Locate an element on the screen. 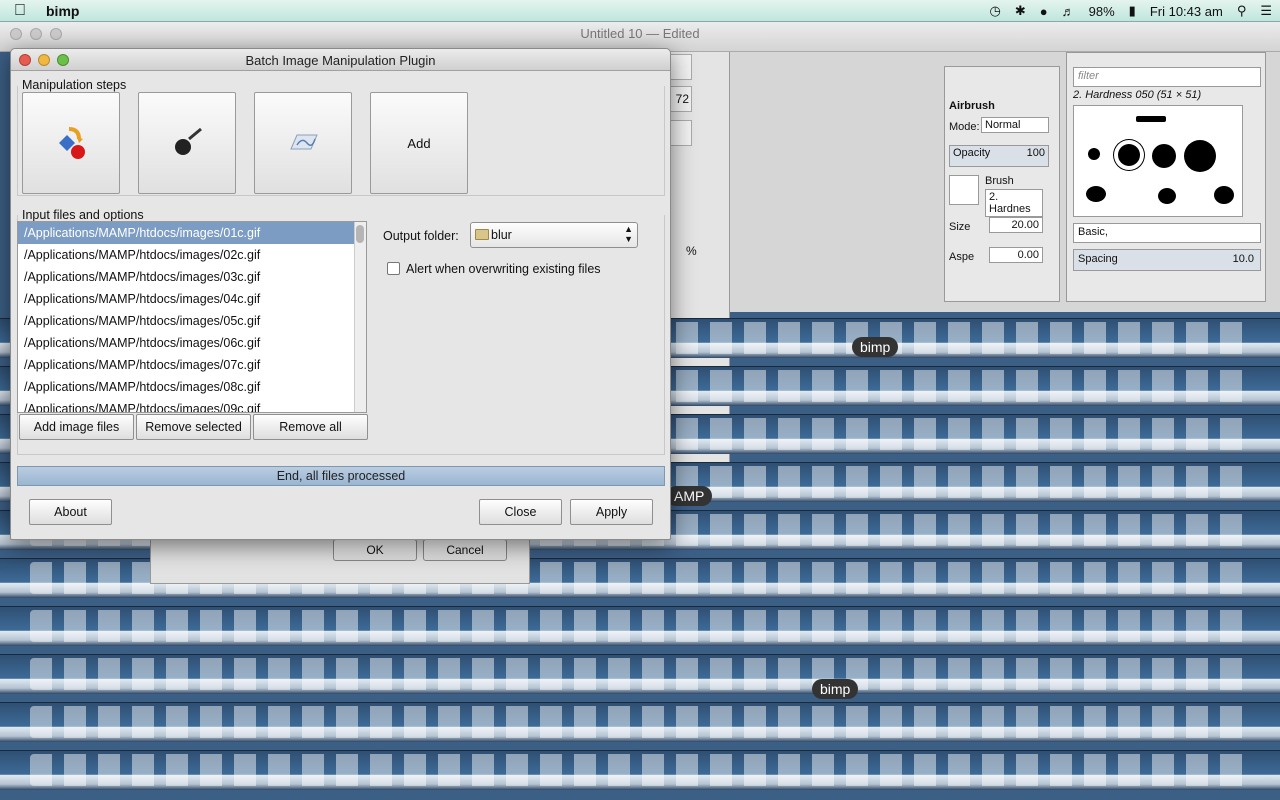  file-row-selected: /Applications/MAMP/htdocs/images/01c.gif is located at coordinates (192, 233).